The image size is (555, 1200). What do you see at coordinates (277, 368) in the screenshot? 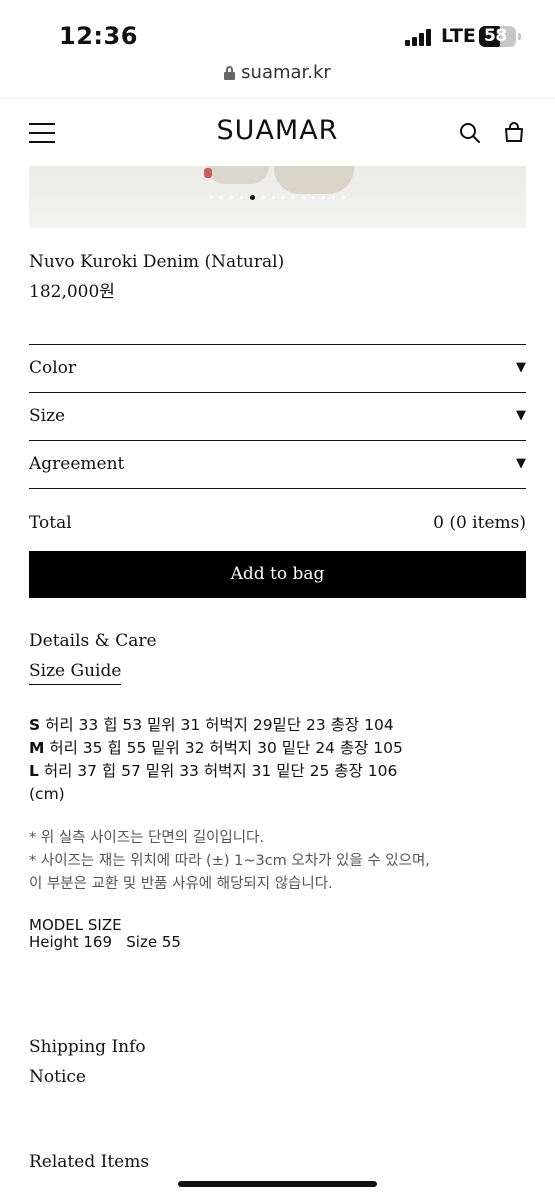
I see `color-select: Color ▼` at bounding box center [277, 368].